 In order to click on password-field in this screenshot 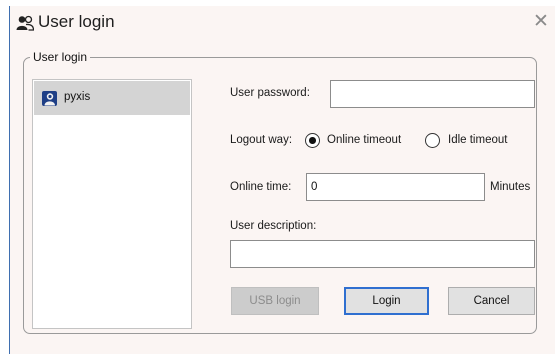, I will do `click(432, 94)`.